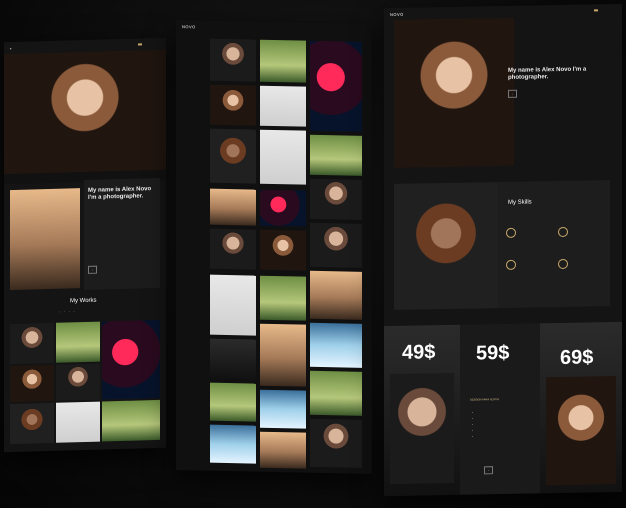 This screenshot has width=626, height=508. What do you see at coordinates (485, 400) in the screenshot?
I see `pricing-heading: SESSION PARA VESTIR` at bounding box center [485, 400].